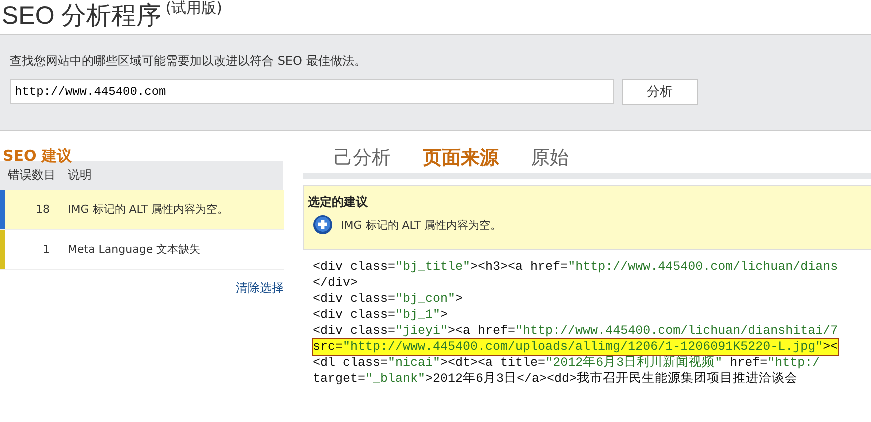  What do you see at coordinates (43, 209) in the screenshot?
I see `error-count: 18` at bounding box center [43, 209].